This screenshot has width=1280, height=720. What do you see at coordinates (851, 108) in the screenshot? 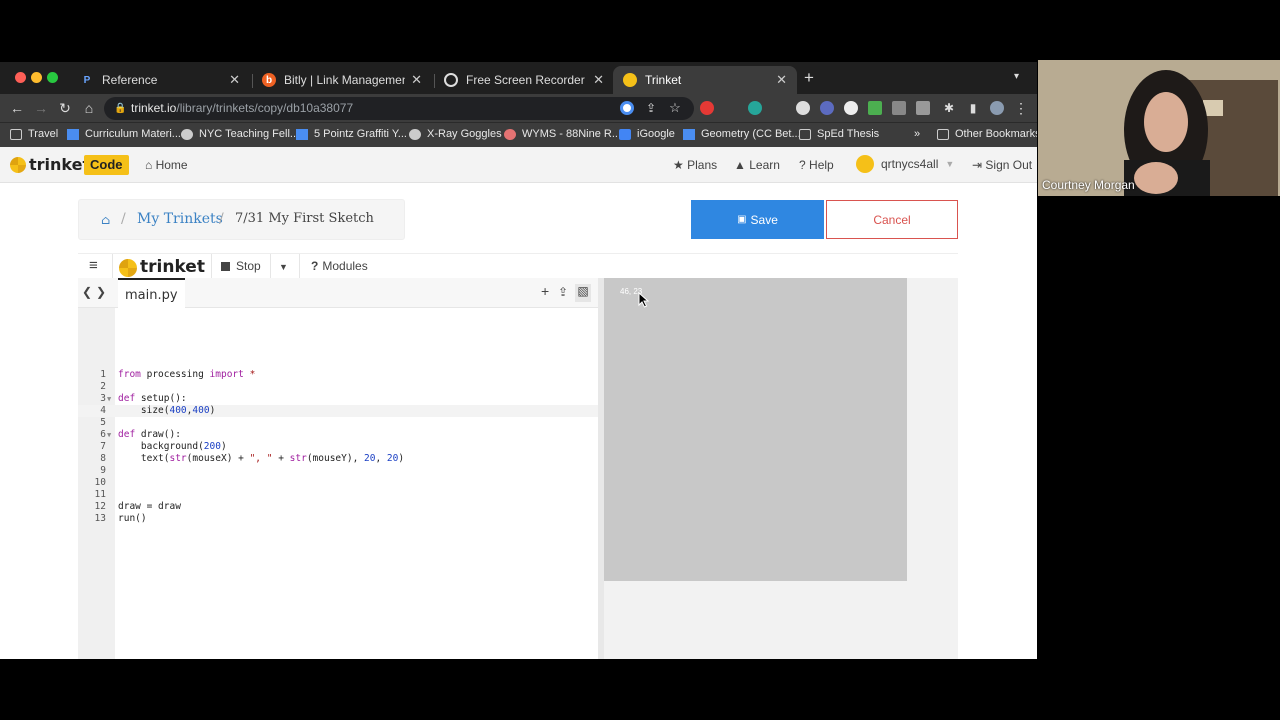
I see `extension-white-icon` at bounding box center [851, 108].